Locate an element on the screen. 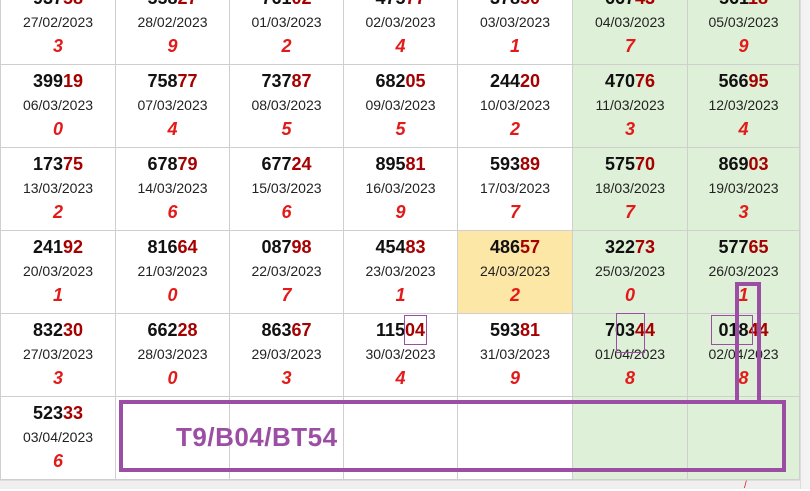 The width and height of the screenshot is (810, 491). result-cell: 59389 17/03/2023 7 is located at coordinates (515, 189).